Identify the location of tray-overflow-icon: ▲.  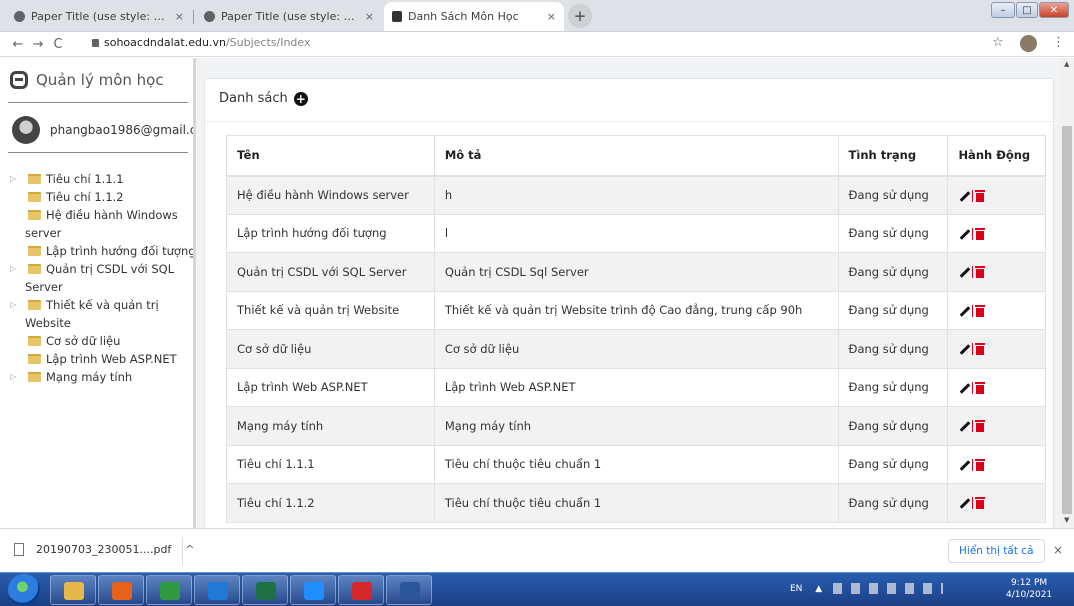
(818, 589).